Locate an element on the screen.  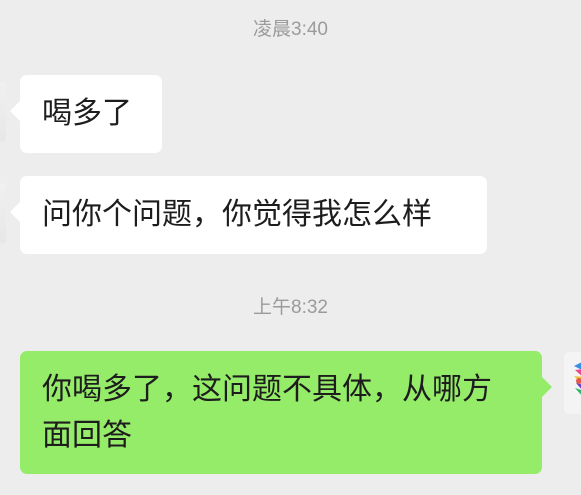
colorful-avatar-icon is located at coordinates (572, 383).